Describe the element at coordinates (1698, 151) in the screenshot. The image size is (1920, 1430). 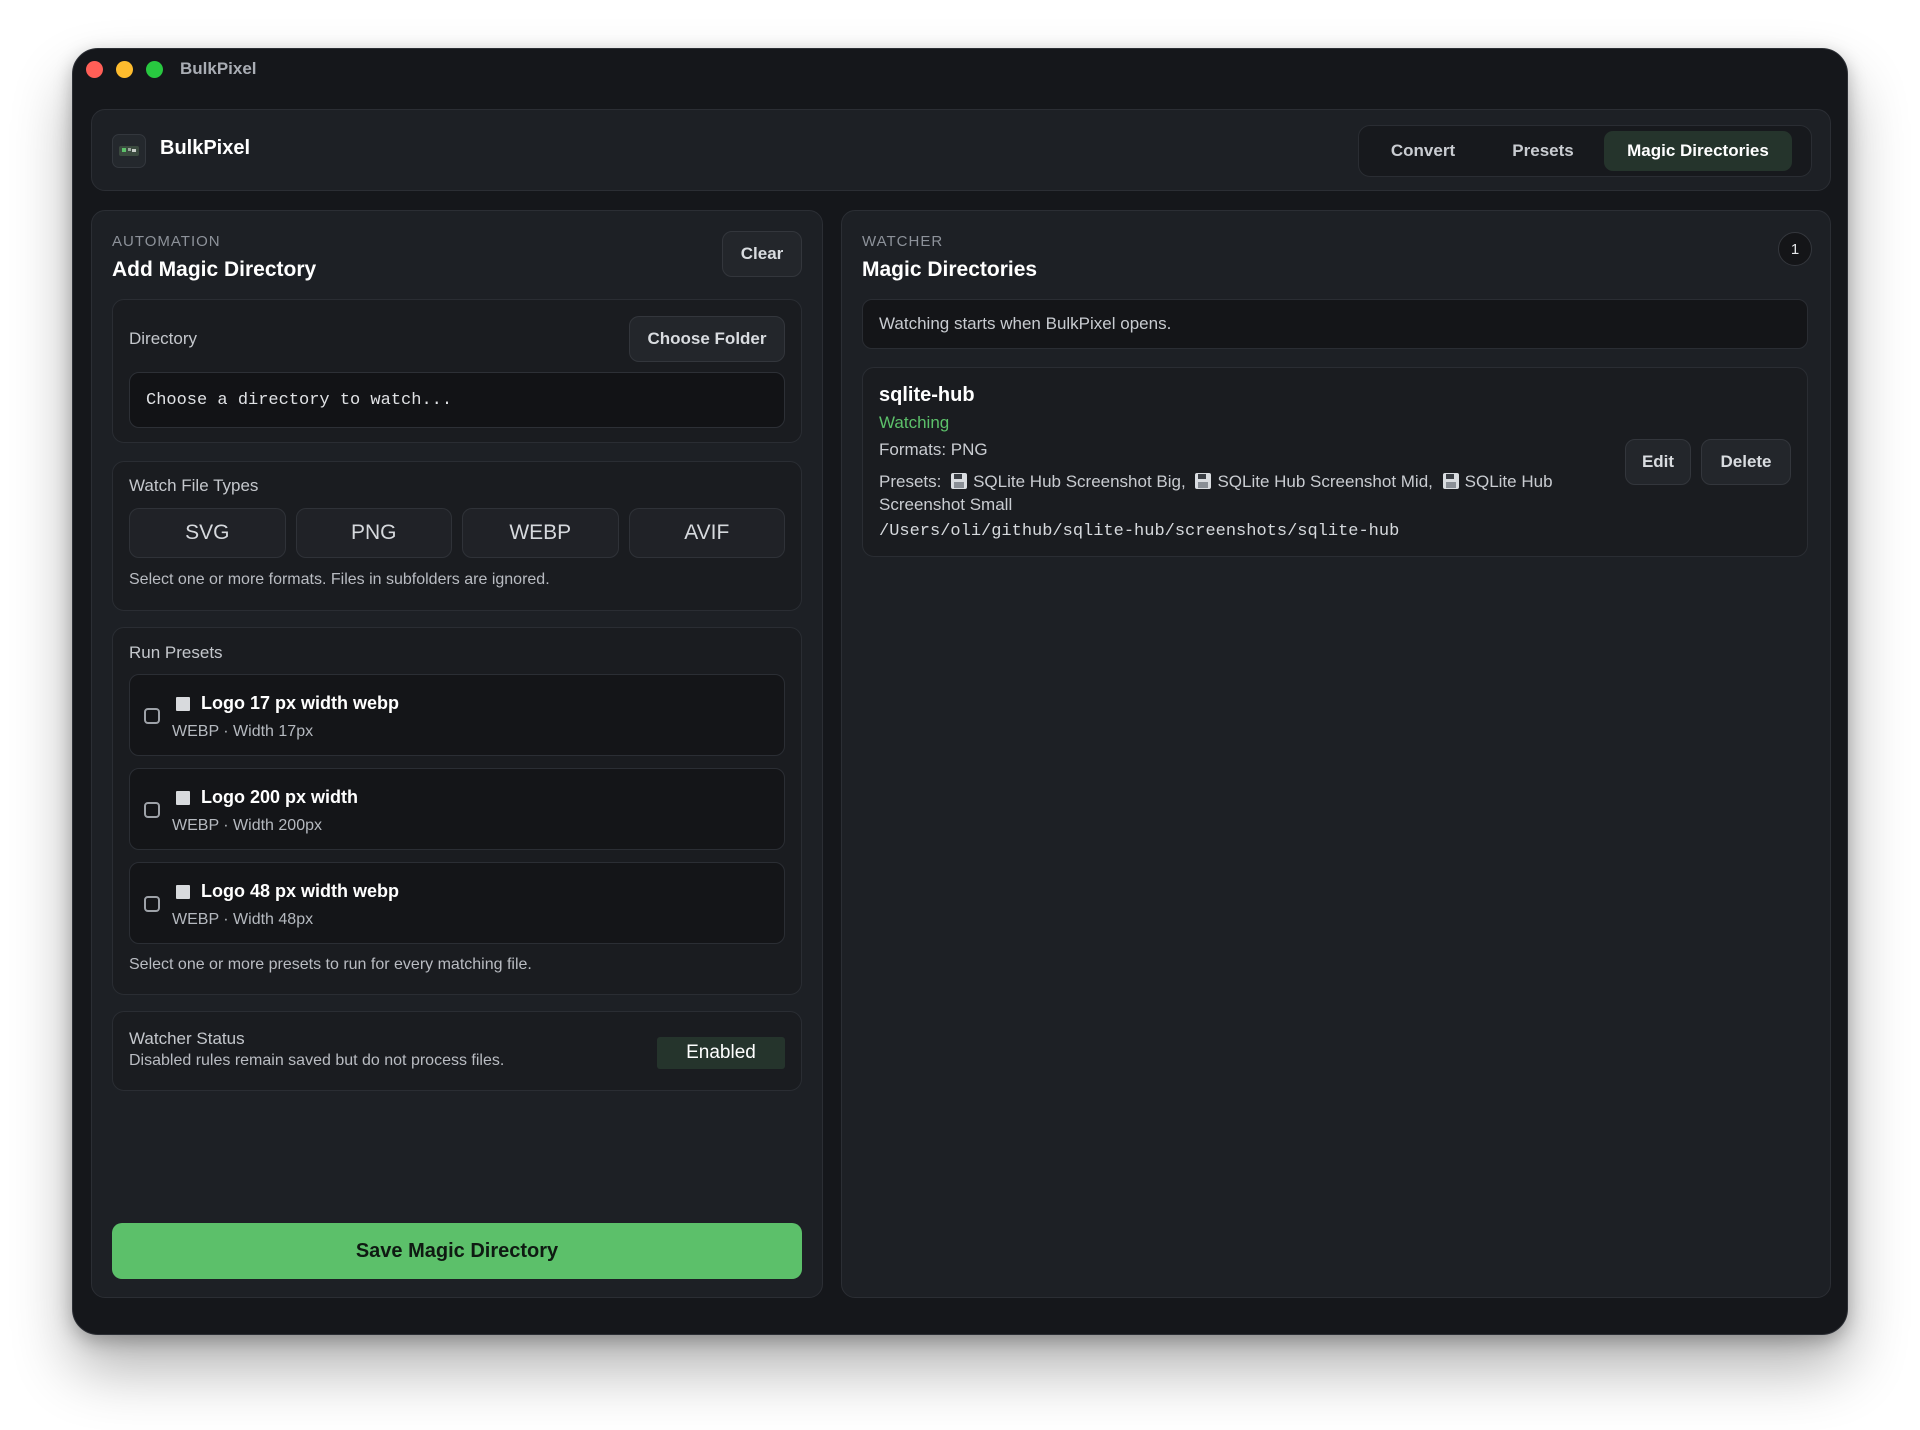
I see `tab-magic-directories: Magic Directories` at that location.